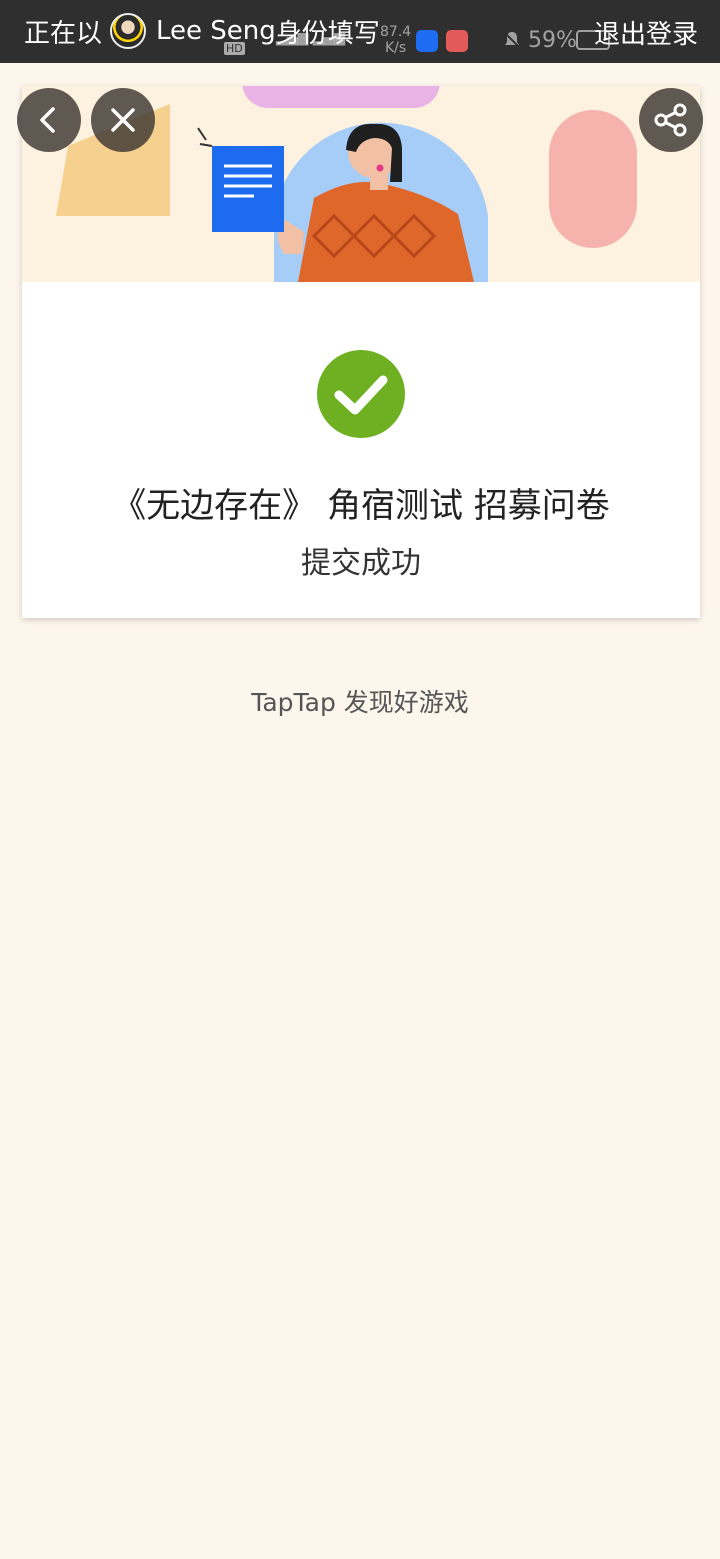  I want to click on close-icon, so click(123, 120).